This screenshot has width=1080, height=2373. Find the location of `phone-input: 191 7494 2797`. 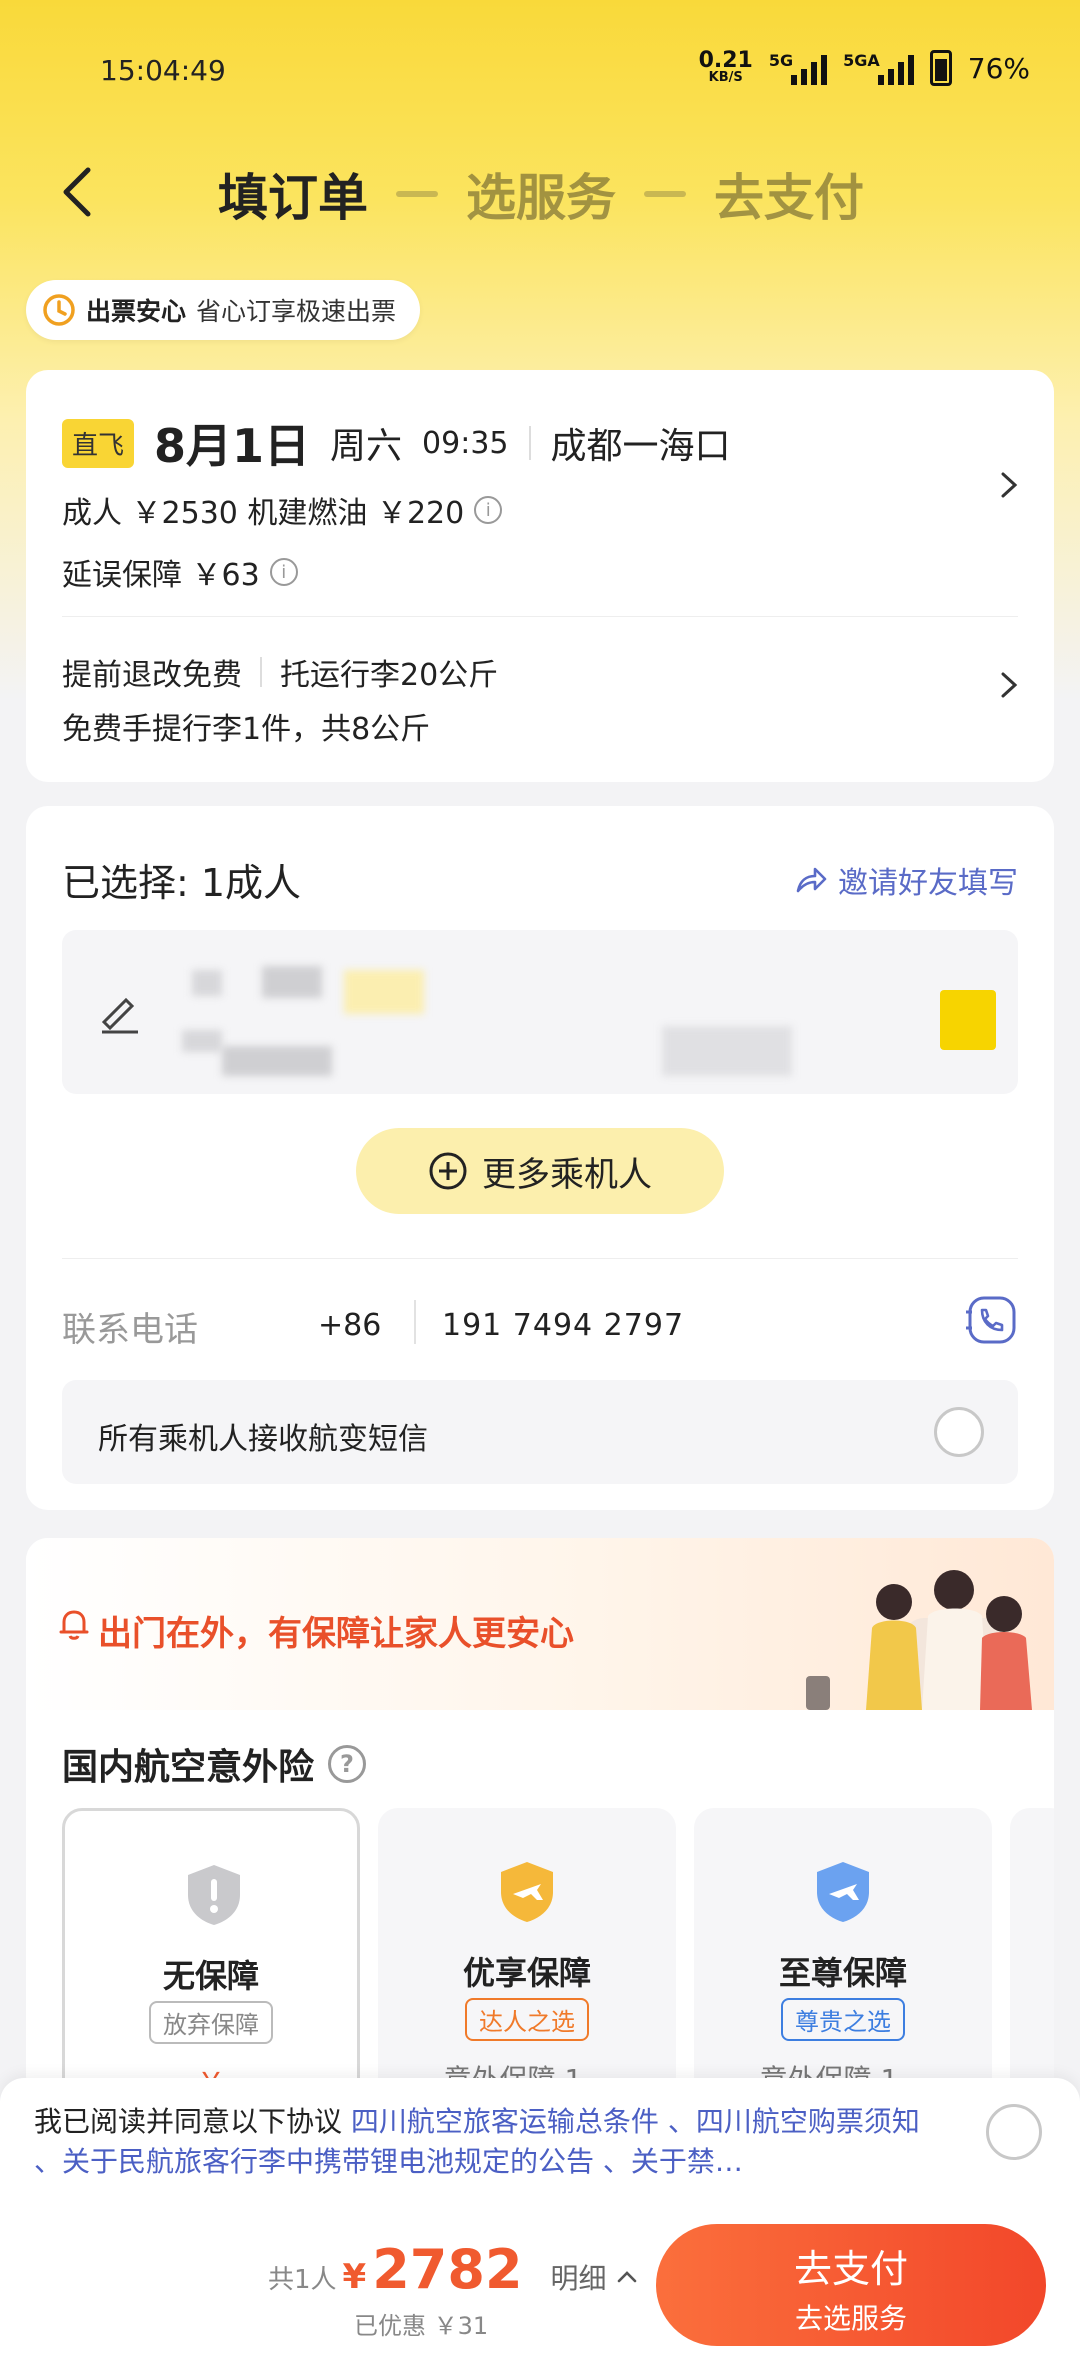

phone-input: 191 7494 2797 is located at coordinates (563, 1325).